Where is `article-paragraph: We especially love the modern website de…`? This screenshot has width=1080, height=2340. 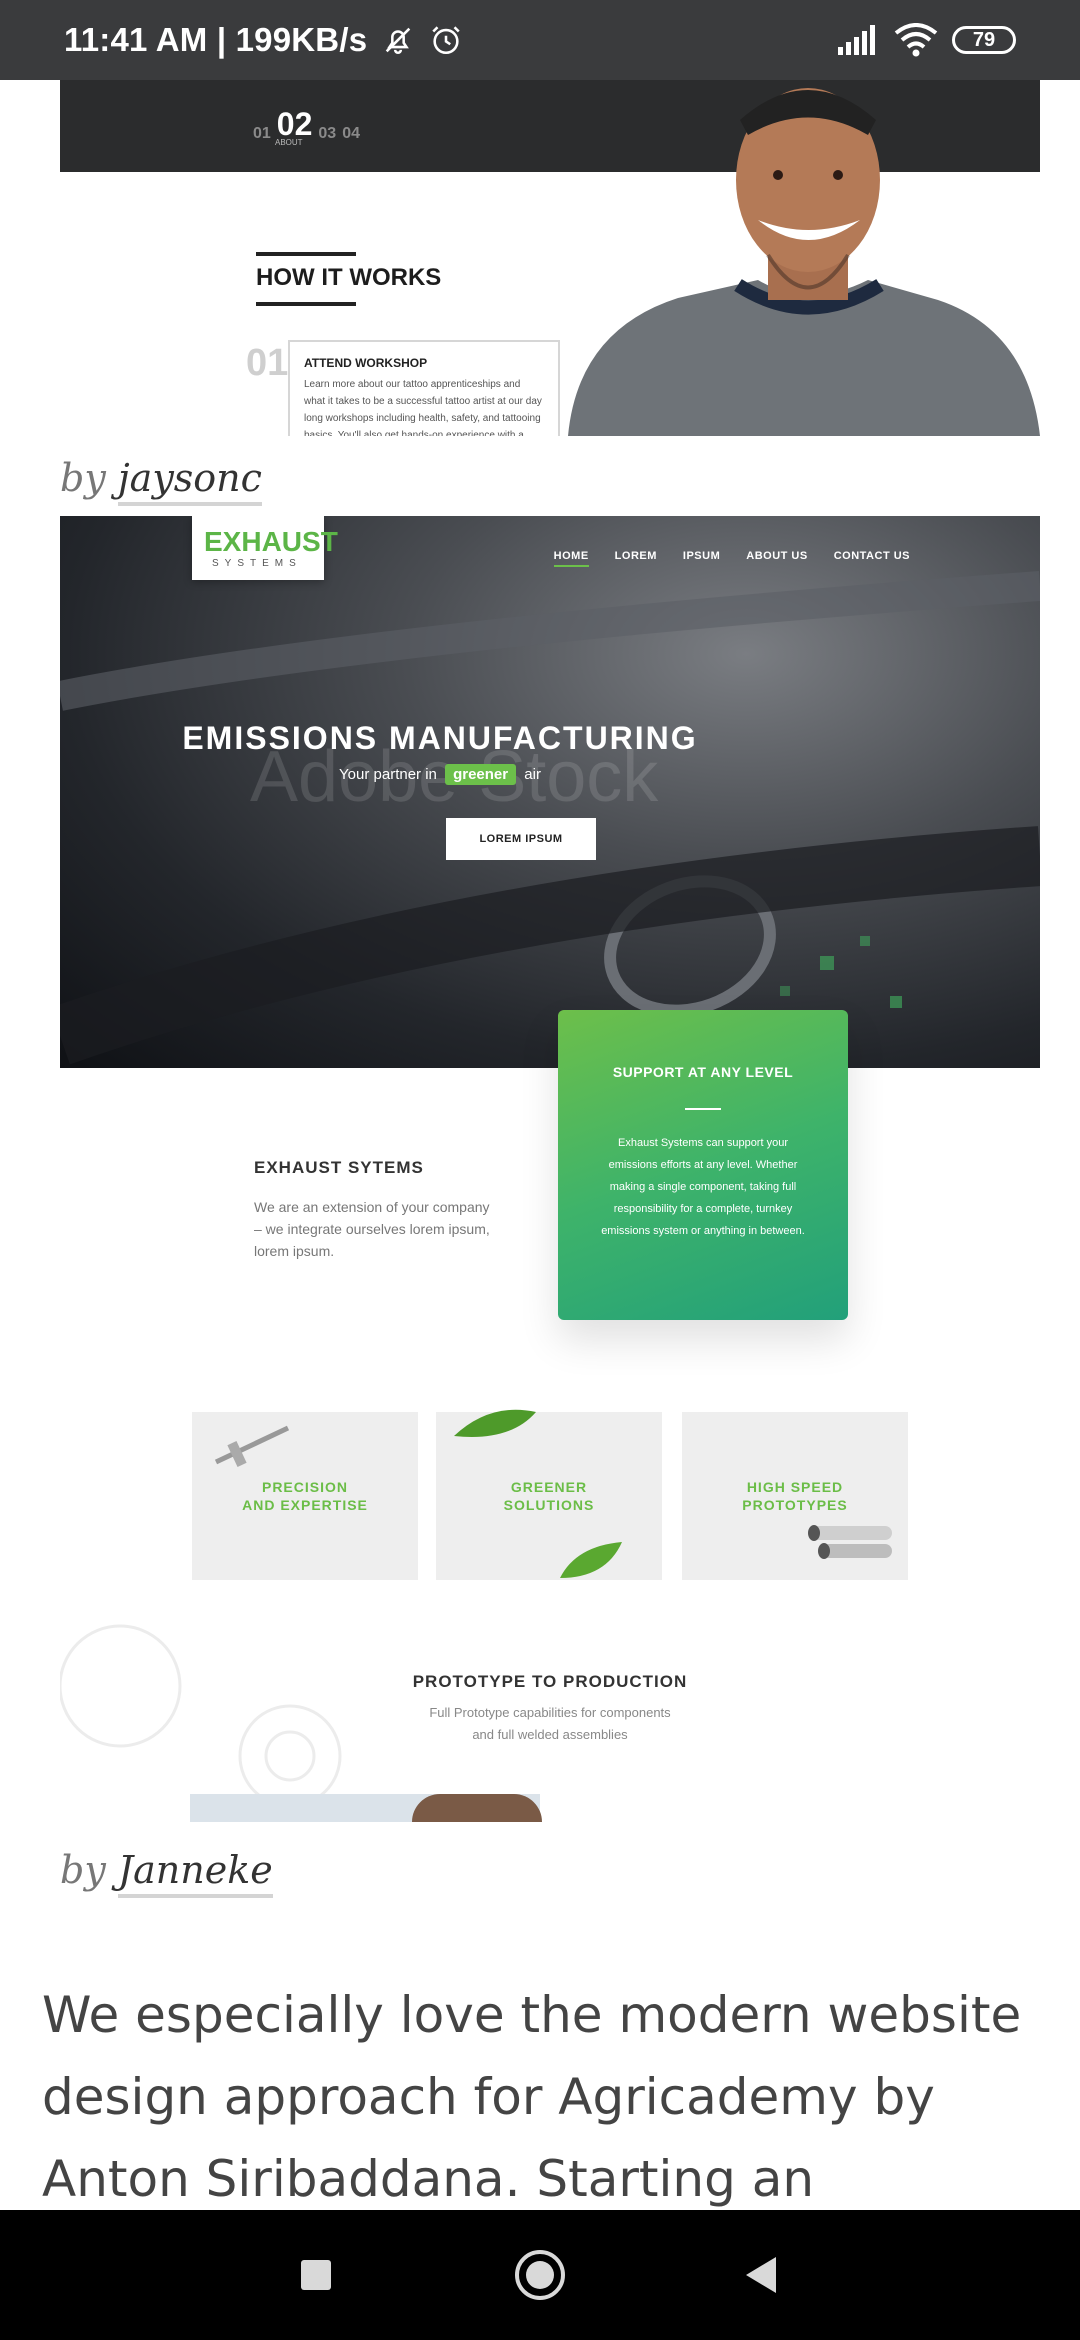 article-paragraph: We especially love the modern website de… is located at coordinates (532, 2097).